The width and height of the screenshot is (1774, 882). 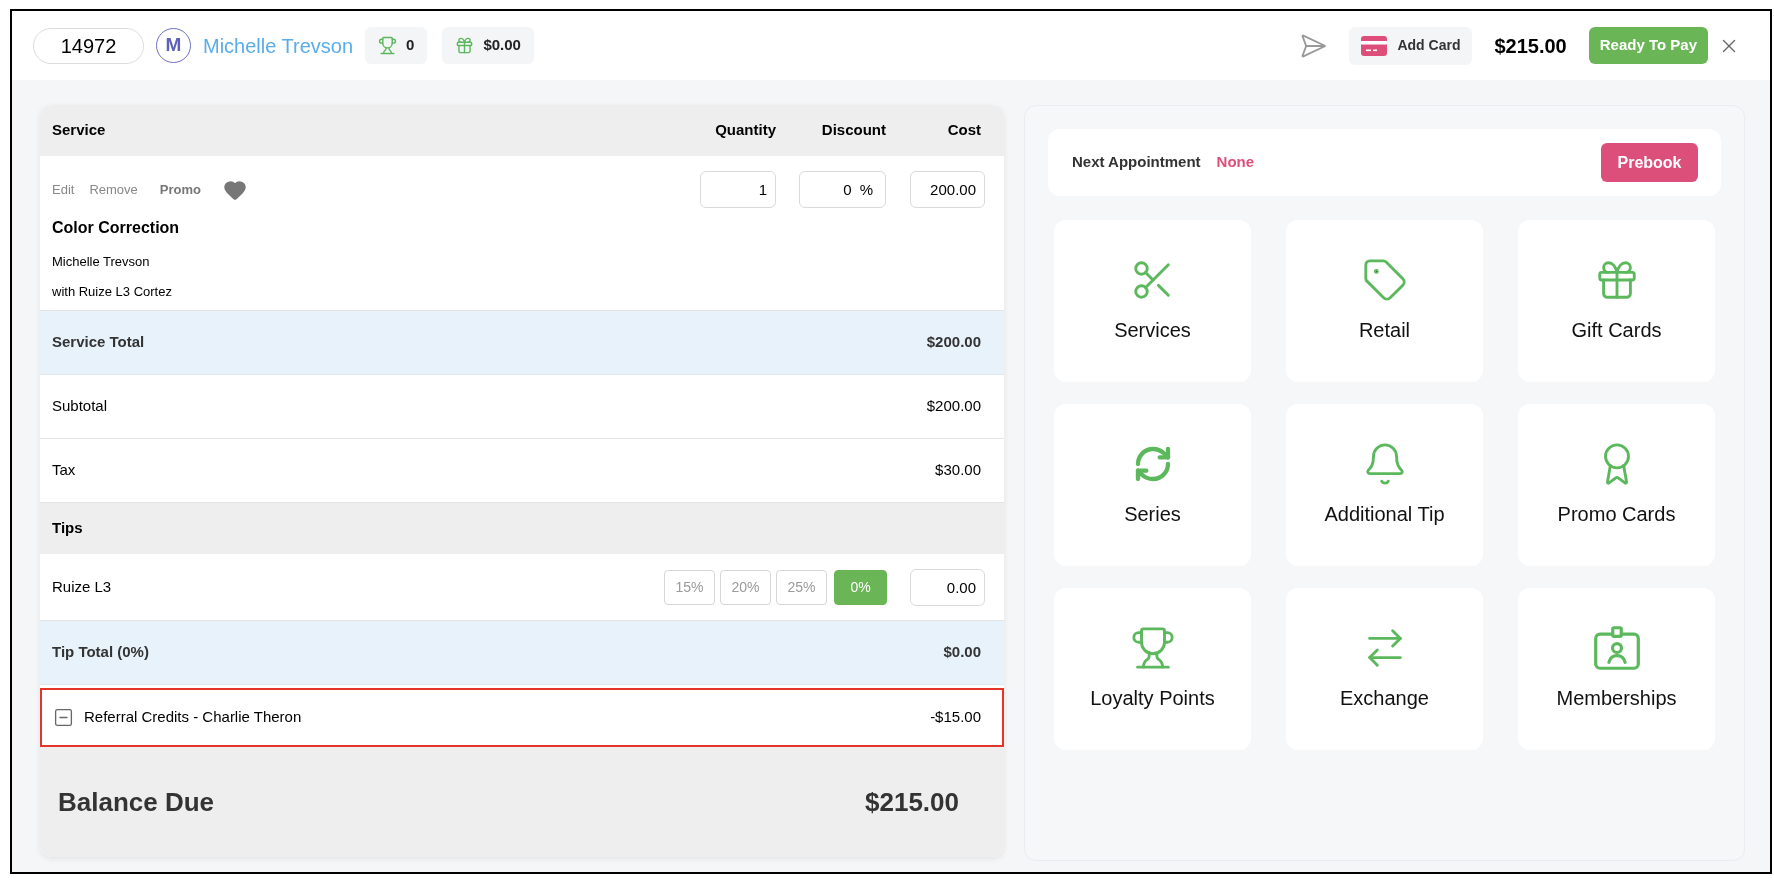 I want to click on section-heading: Tips, so click(x=522, y=528).